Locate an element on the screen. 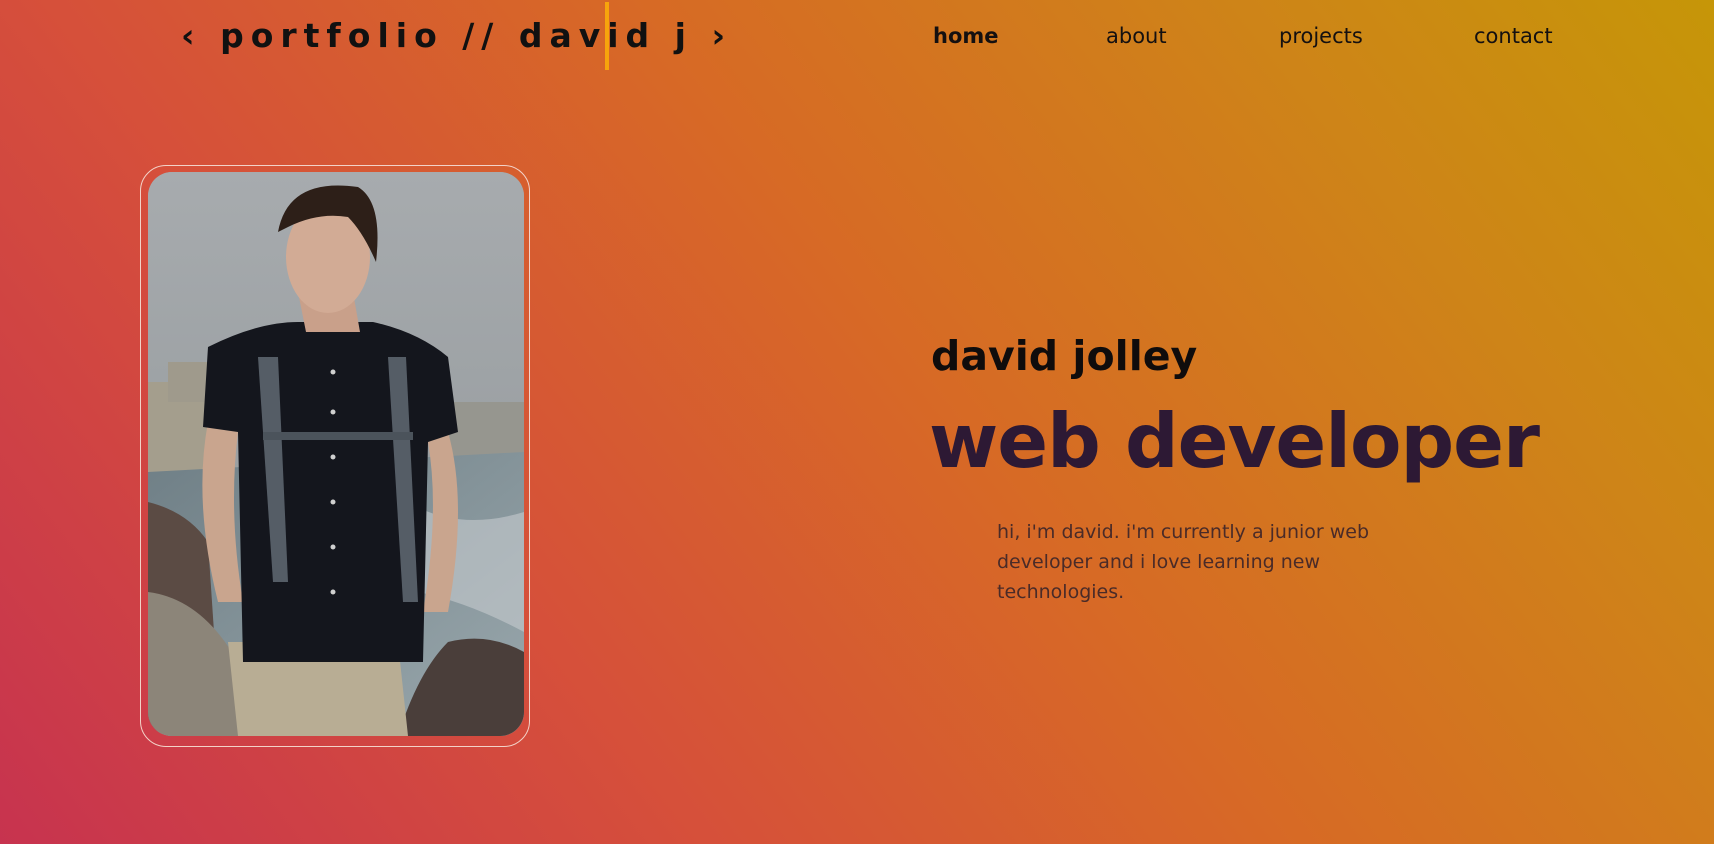 This screenshot has width=1714, height=844. hero-name: david jolley is located at coordinates (1064, 356).